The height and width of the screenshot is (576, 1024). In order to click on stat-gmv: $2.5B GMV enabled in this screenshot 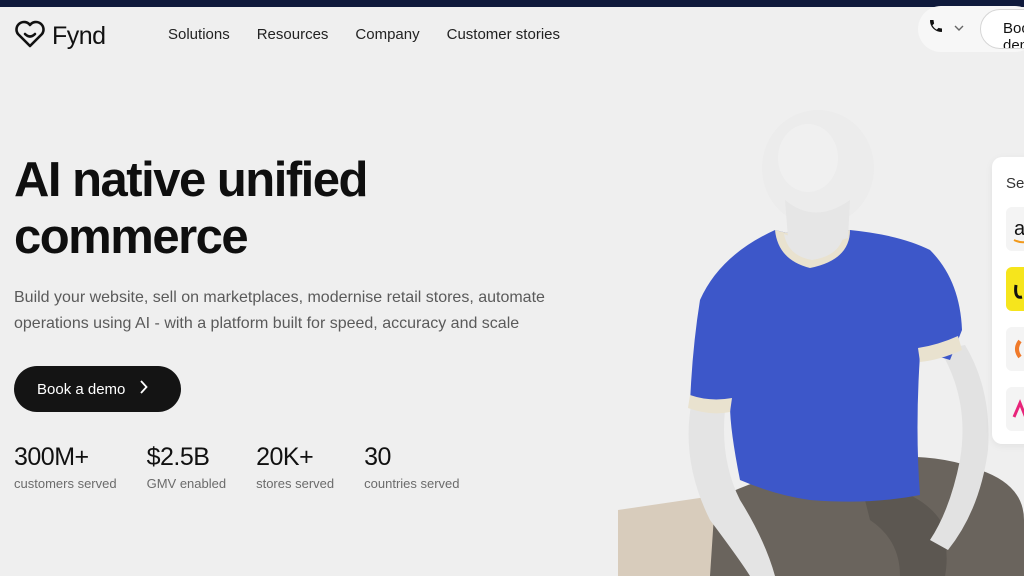, I will do `click(187, 467)`.